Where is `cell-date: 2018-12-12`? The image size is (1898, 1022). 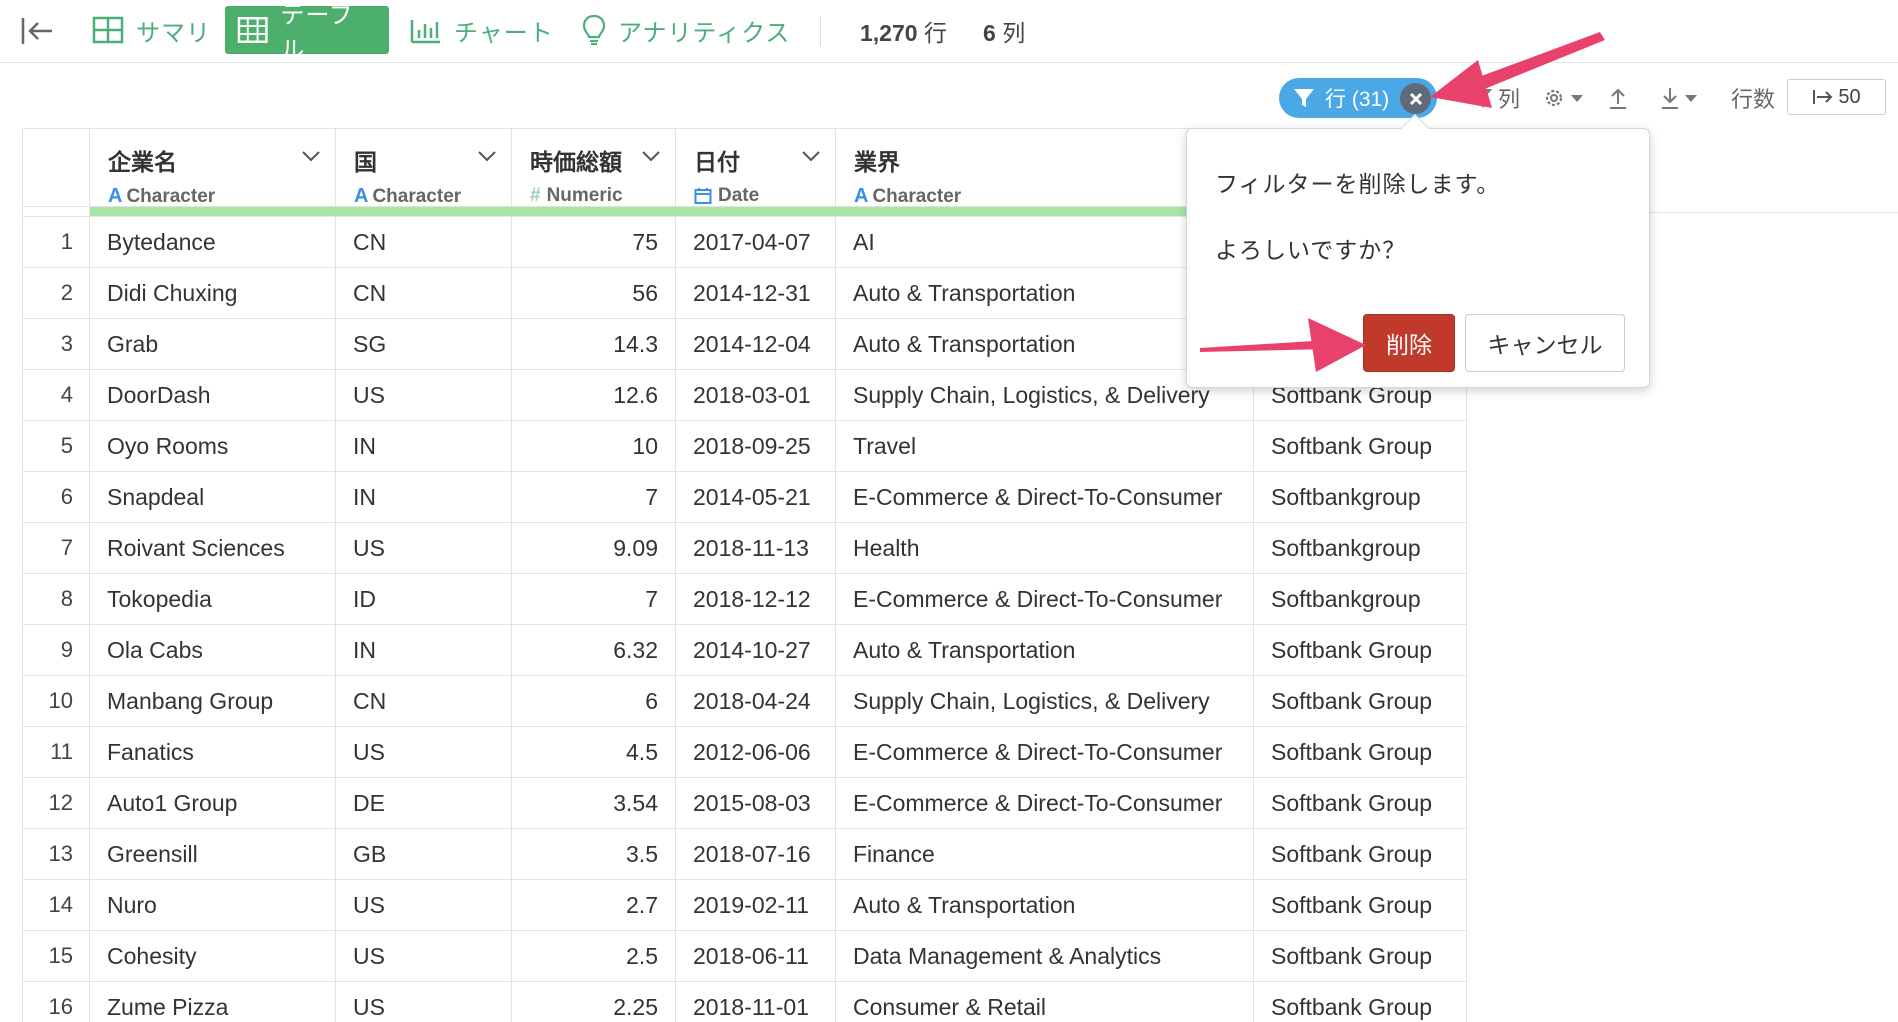
cell-date: 2018-12-12 is located at coordinates (755, 599).